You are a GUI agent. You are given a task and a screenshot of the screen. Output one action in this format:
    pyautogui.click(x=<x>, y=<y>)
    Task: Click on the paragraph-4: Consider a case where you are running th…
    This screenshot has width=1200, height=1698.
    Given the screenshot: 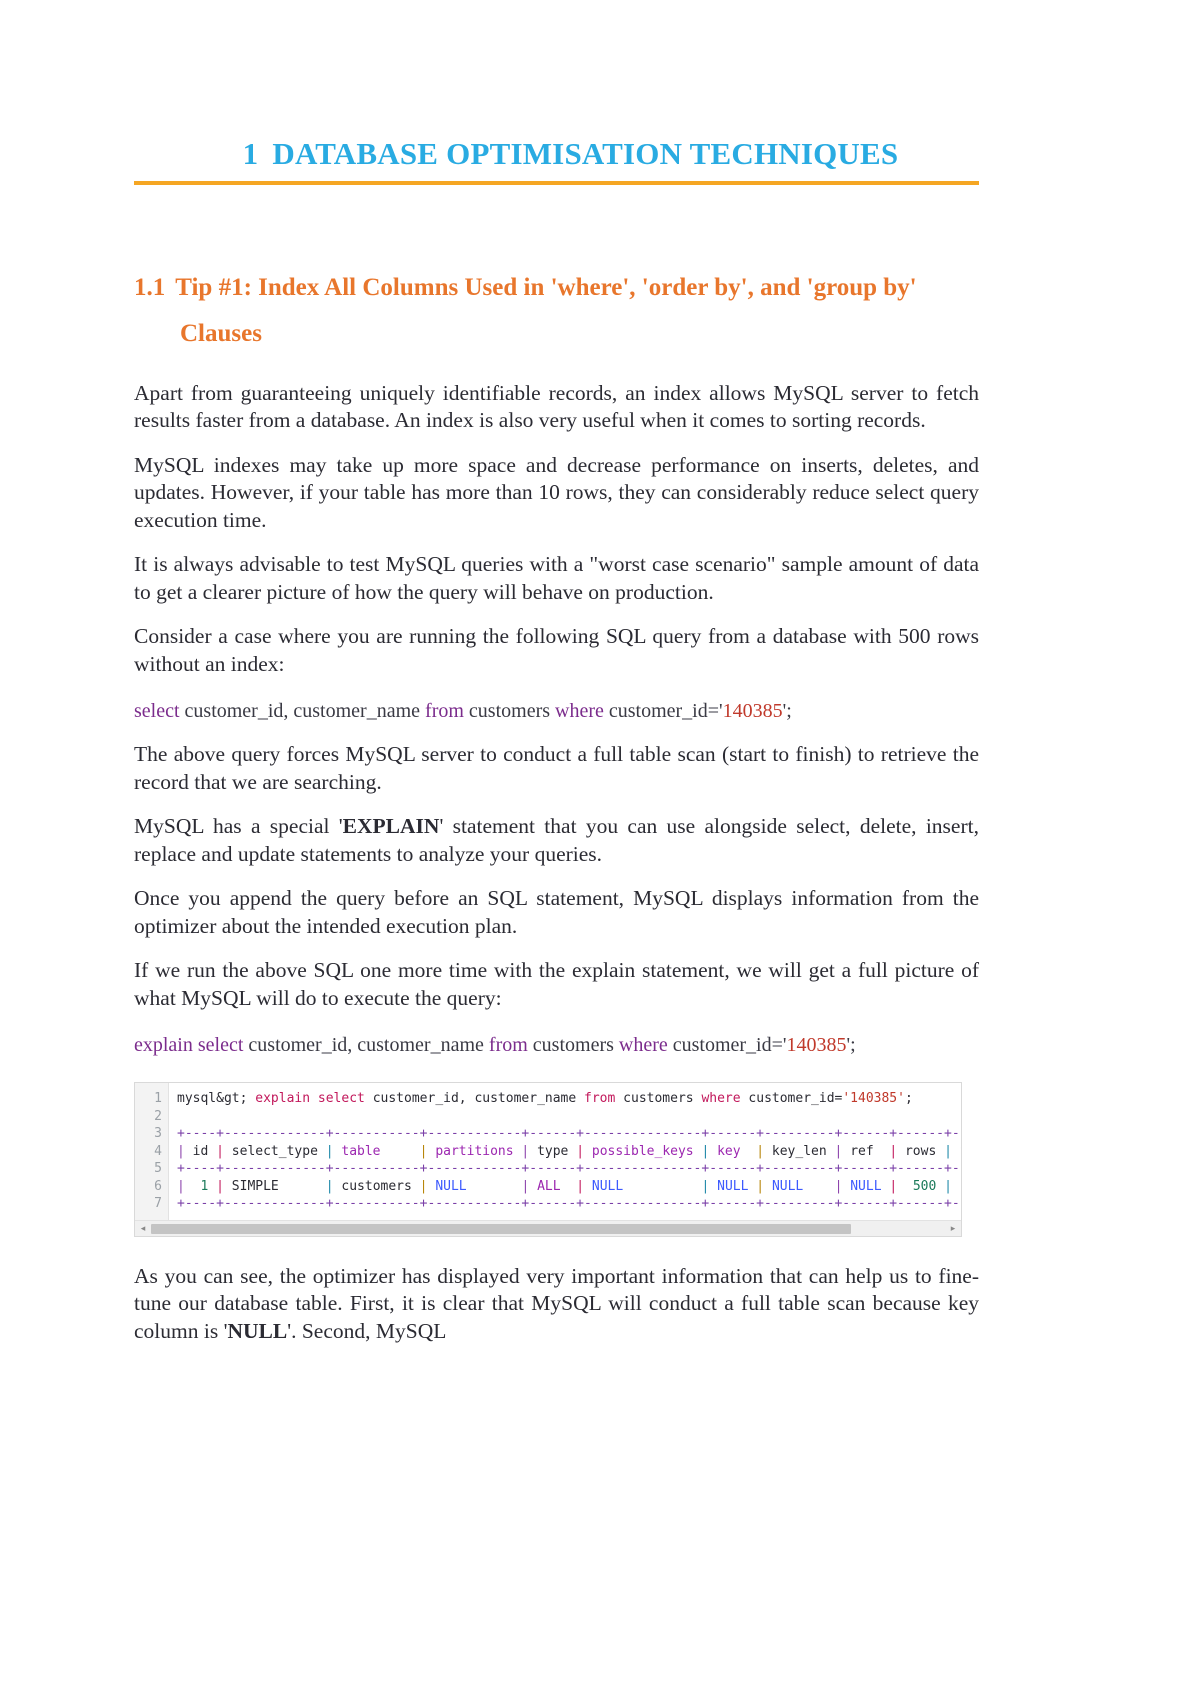 What is the action you would take?
    pyautogui.click(x=556, y=650)
    